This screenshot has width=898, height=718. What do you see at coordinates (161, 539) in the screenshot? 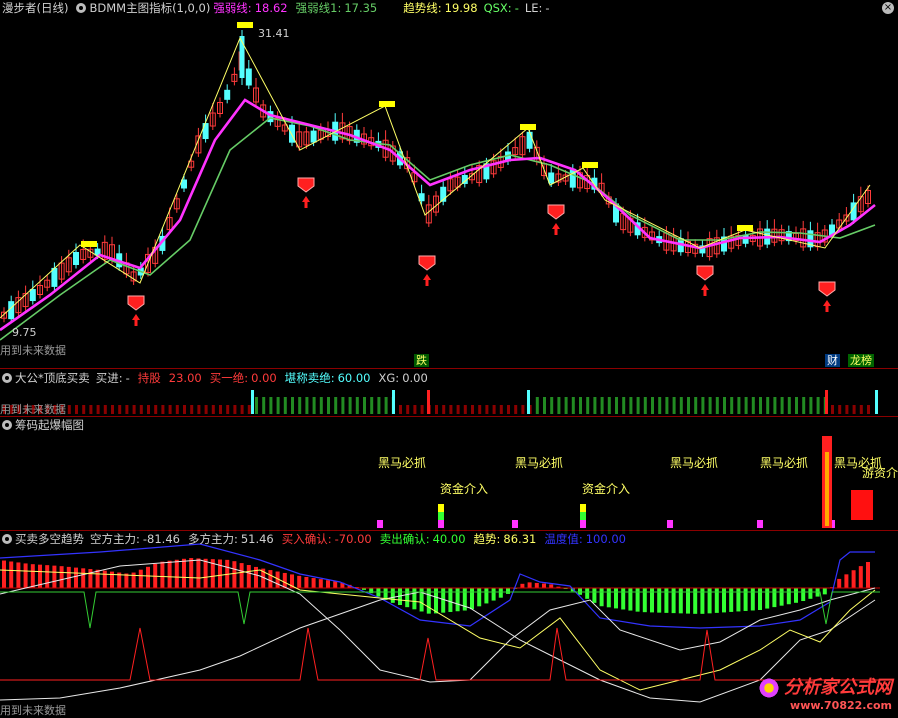
I see `short-value: -81.46` at bounding box center [161, 539].